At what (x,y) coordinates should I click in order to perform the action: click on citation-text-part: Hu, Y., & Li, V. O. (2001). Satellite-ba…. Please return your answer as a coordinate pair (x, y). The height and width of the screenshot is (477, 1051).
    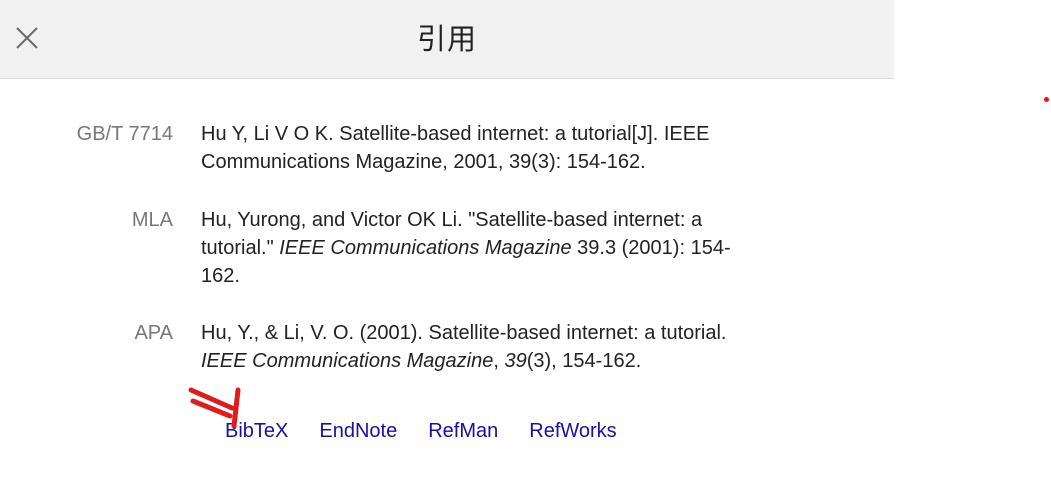
    Looking at the image, I should click on (464, 333).